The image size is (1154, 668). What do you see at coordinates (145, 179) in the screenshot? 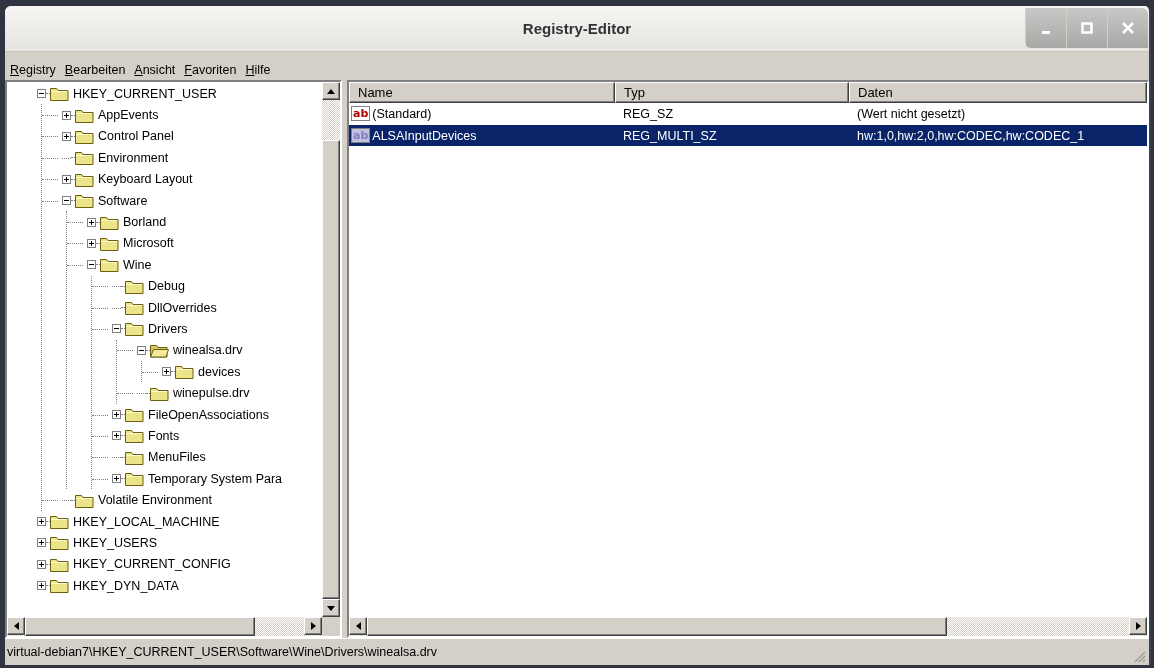
I see `tree-item: Keyboard Layout` at bounding box center [145, 179].